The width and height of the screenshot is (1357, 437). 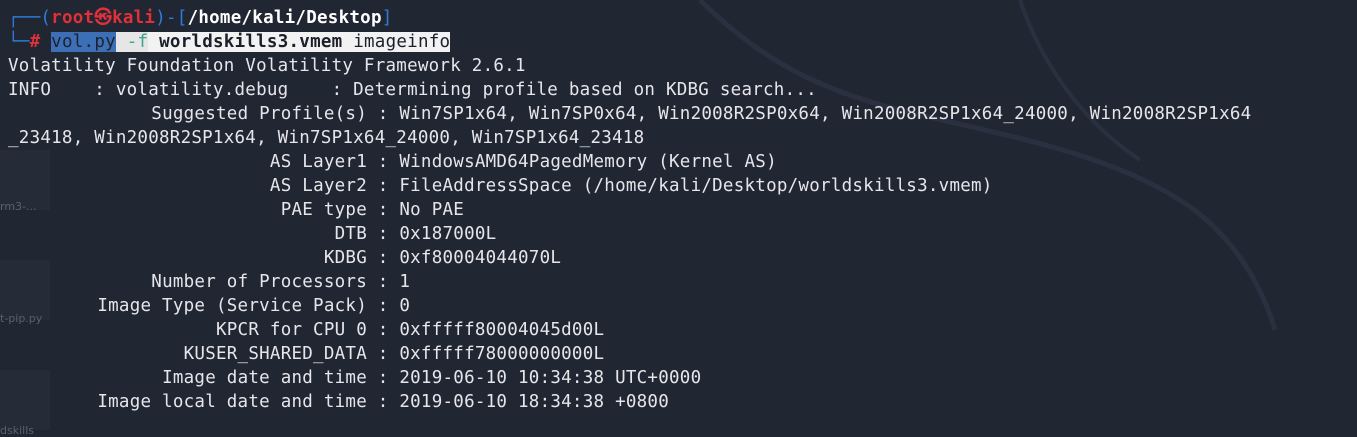 What do you see at coordinates (682, 354) in the screenshot?
I see `output-row: KUSER_SHARED_DATA : 0xfffff78000000000L` at bounding box center [682, 354].